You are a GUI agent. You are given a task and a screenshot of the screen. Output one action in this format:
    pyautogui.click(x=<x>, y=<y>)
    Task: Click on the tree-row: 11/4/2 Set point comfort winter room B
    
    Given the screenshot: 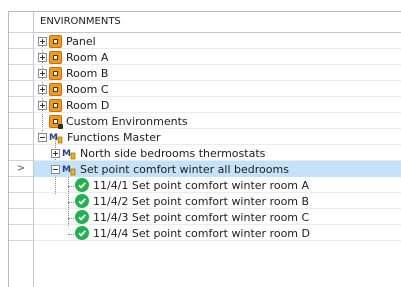 What is the action you would take?
    pyautogui.click(x=217, y=201)
    